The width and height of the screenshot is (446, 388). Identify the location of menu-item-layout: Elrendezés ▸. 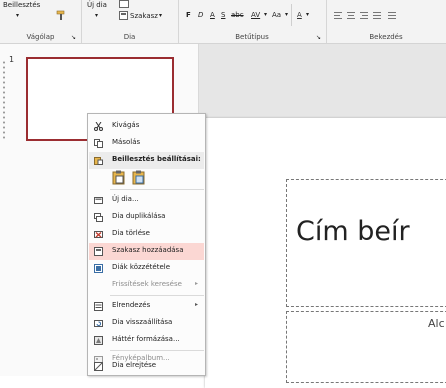
(146, 306).